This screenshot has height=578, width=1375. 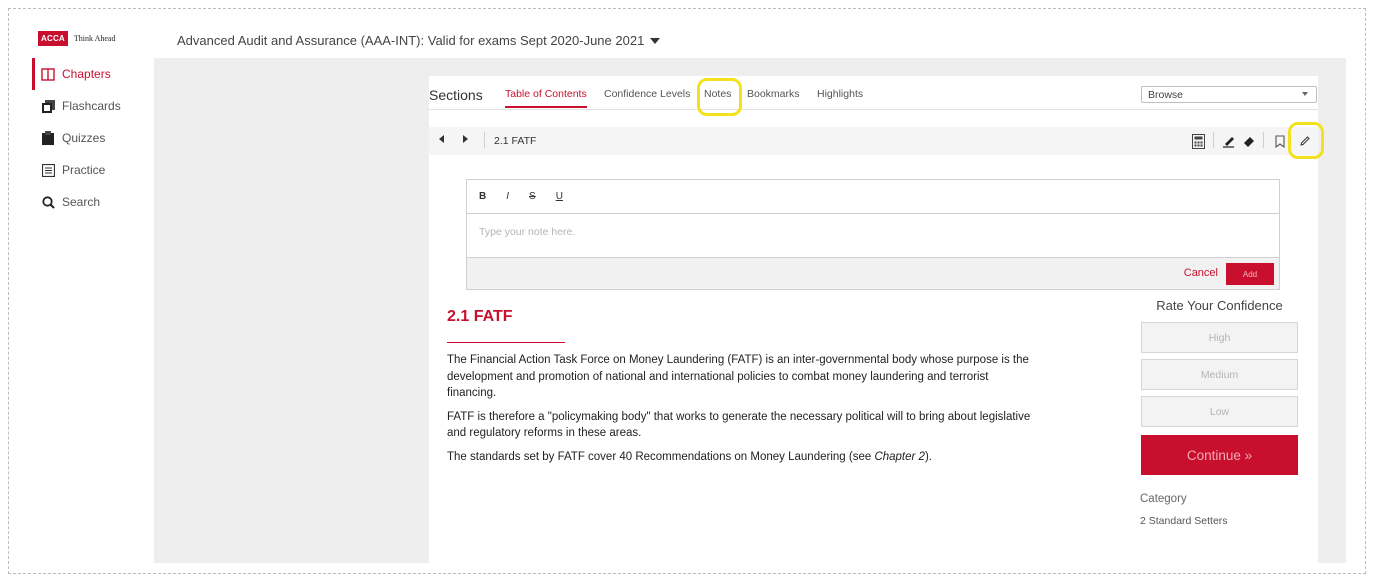 I want to click on title-divider, so click(x=506, y=342).